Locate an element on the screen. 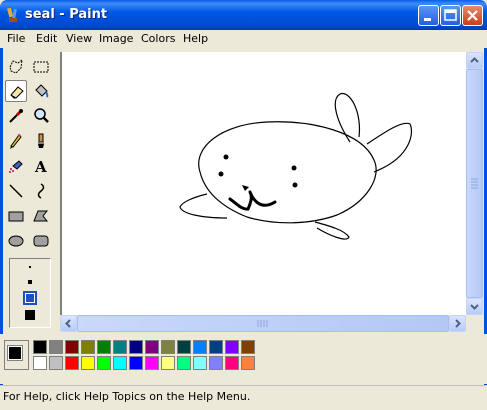  color-picker-icon is located at coordinates (16, 116).